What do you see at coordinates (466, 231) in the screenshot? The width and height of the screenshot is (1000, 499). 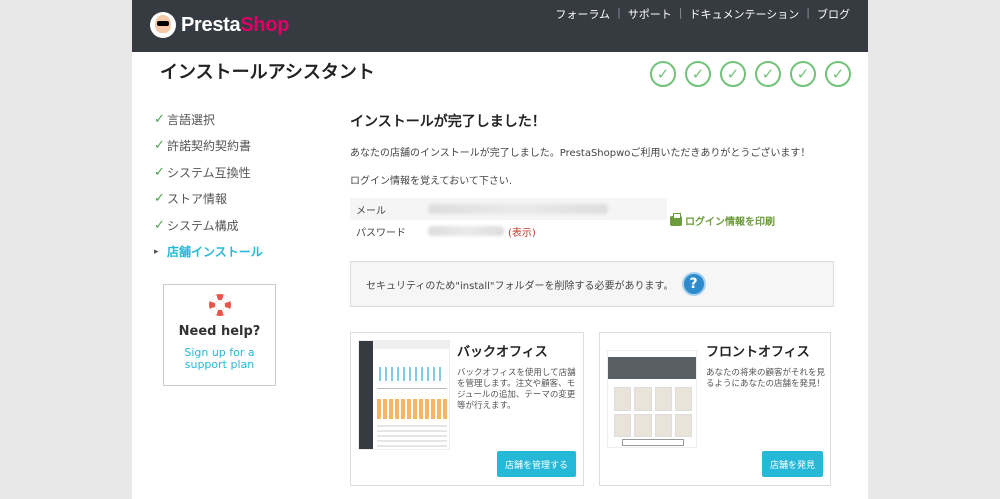 I see `password-value-redacted` at bounding box center [466, 231].